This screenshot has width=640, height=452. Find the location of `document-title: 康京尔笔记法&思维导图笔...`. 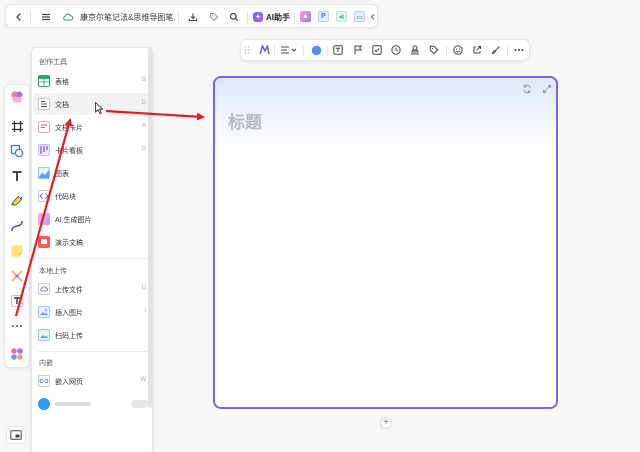

document-title: 康京尔笔记法&思维导图笔... is located at coordinates (127, 17).